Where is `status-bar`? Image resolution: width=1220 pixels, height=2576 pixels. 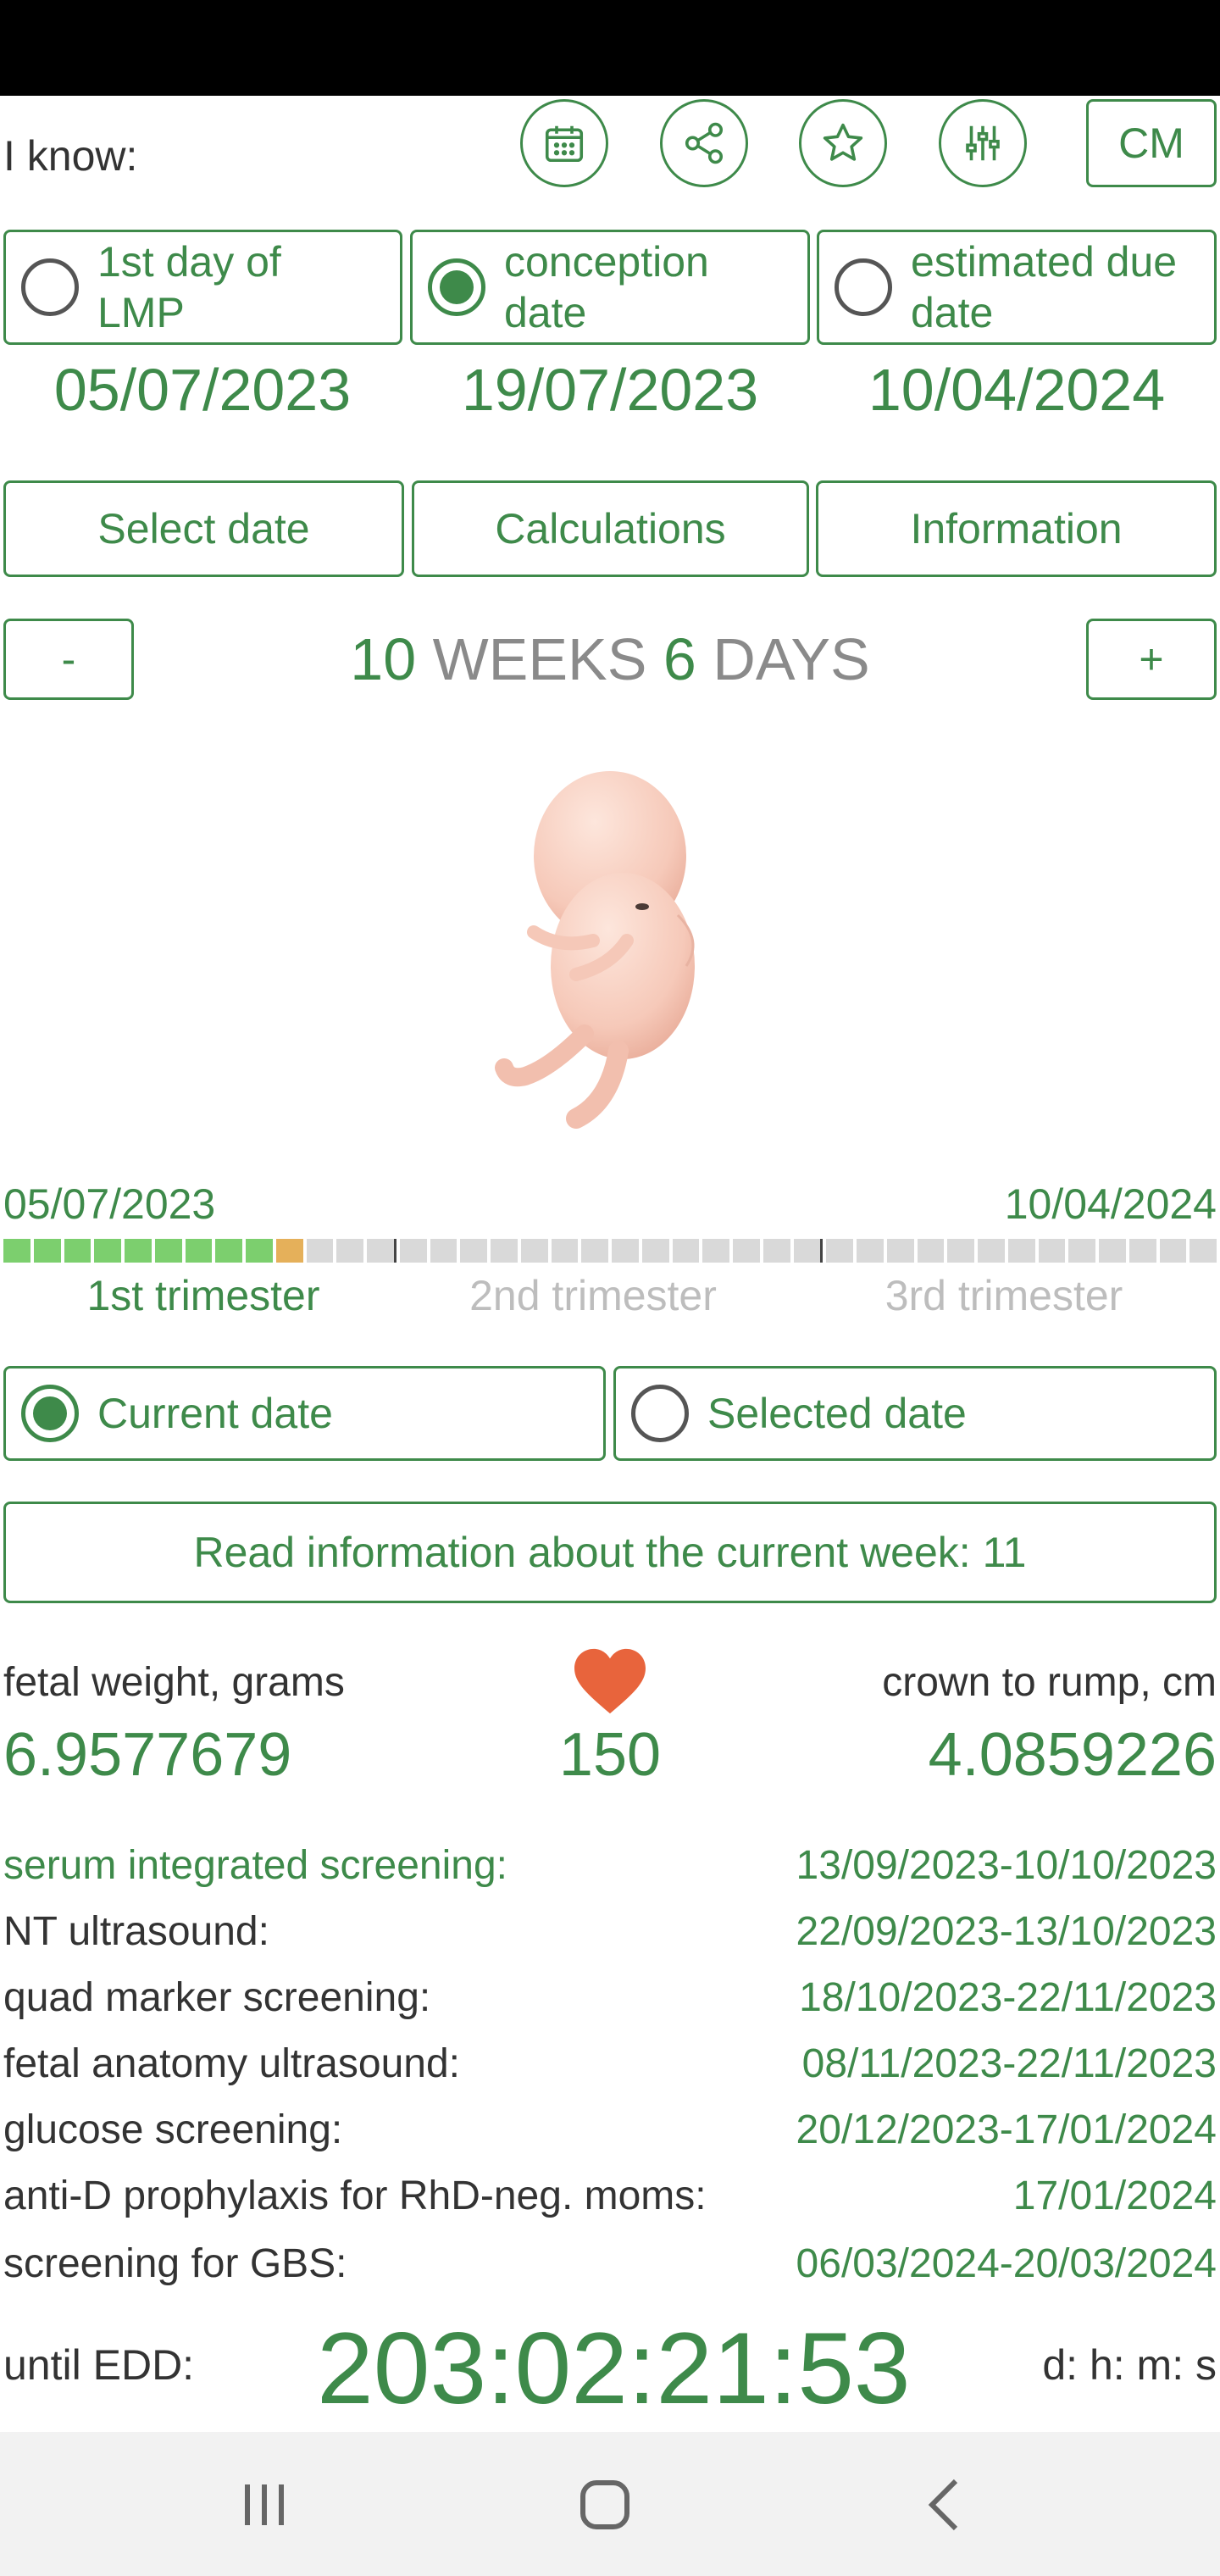 status-bar is located at coordinates (610, 48).